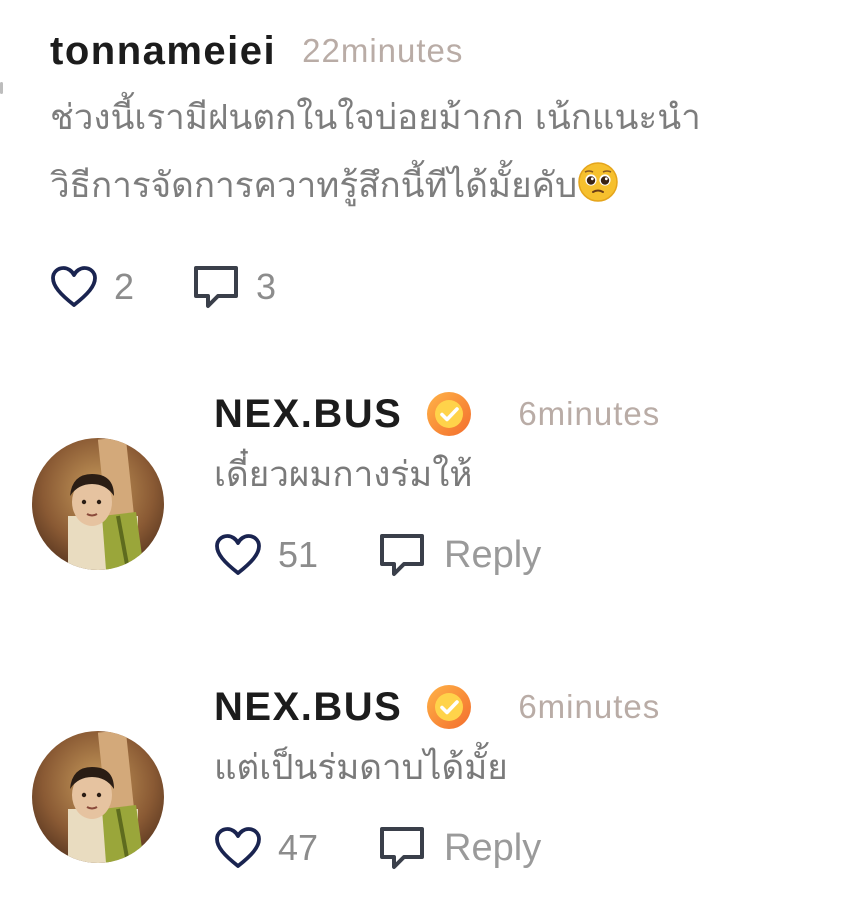 The image size is (864, 909). I want to click on comment-actions: 2 3, so click(450, 287).